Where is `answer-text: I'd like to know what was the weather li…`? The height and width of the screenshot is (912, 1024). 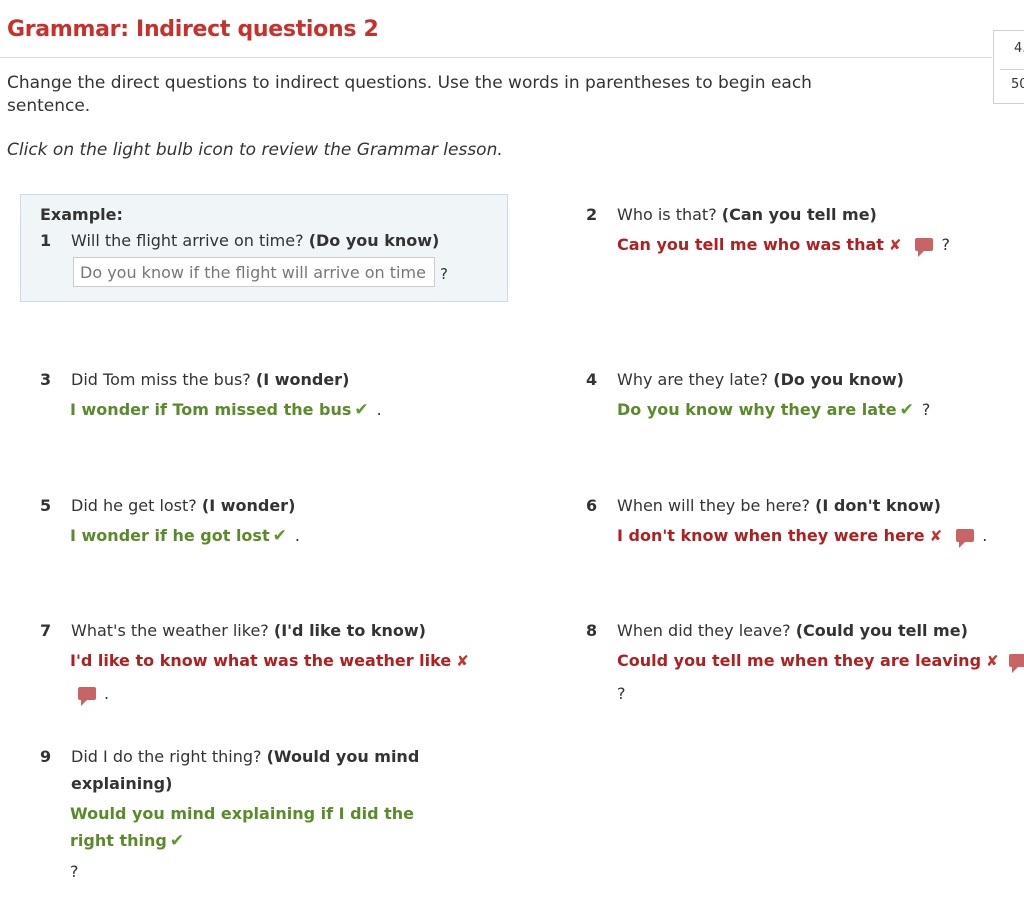
answer-text: I'd like to know what was the weather li… is located at coordinates (261, 660).